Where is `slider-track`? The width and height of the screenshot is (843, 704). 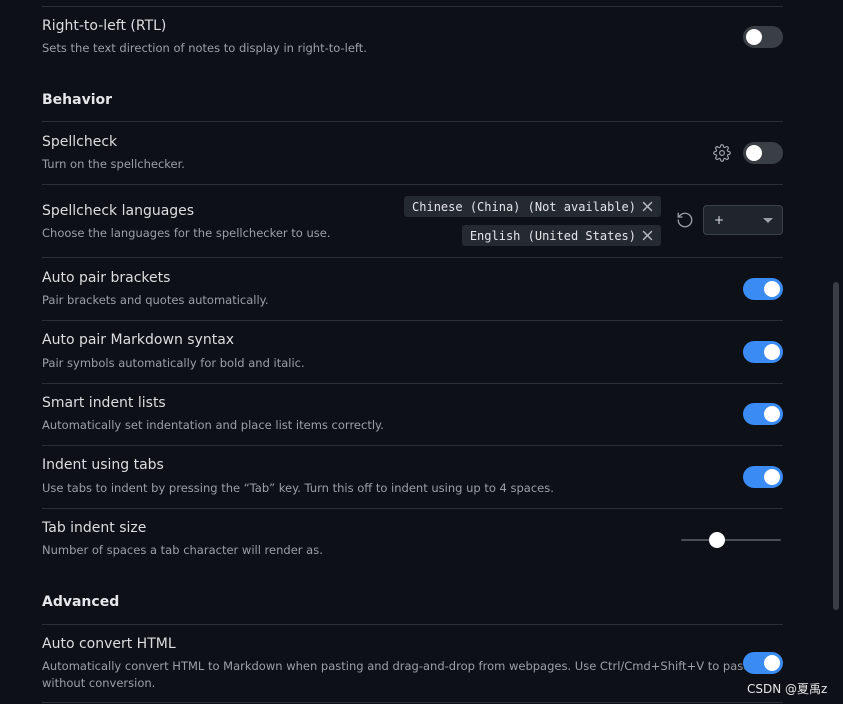 slider-track is located at coordinates (731, 540).